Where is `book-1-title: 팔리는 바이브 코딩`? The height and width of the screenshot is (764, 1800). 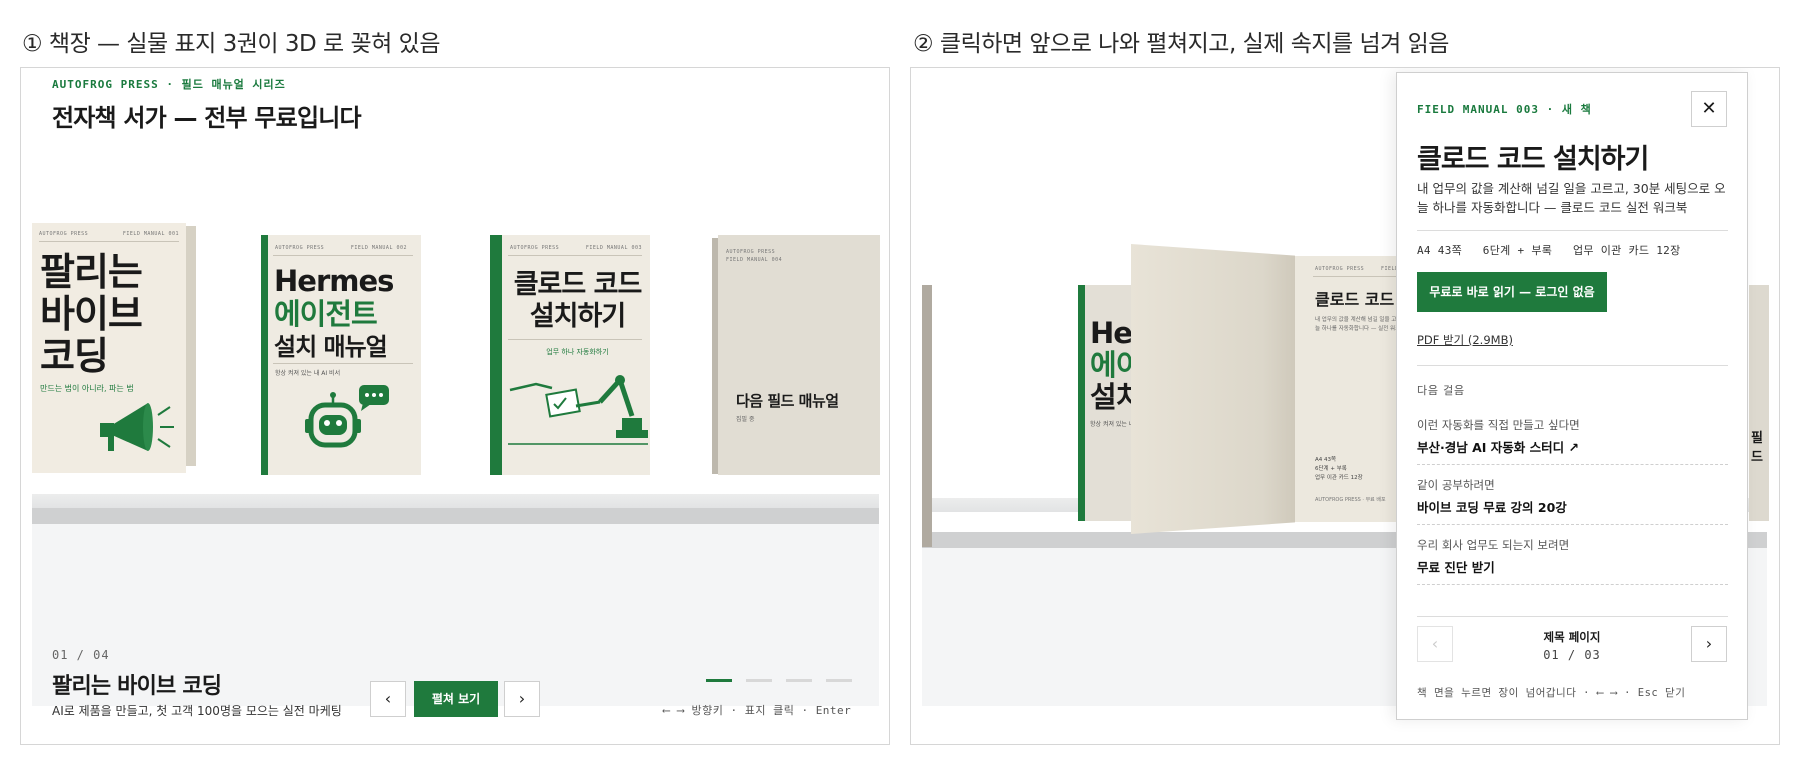
book-1-title: 팔리는 바이브 코딩 is located at coordinates (91, 314).